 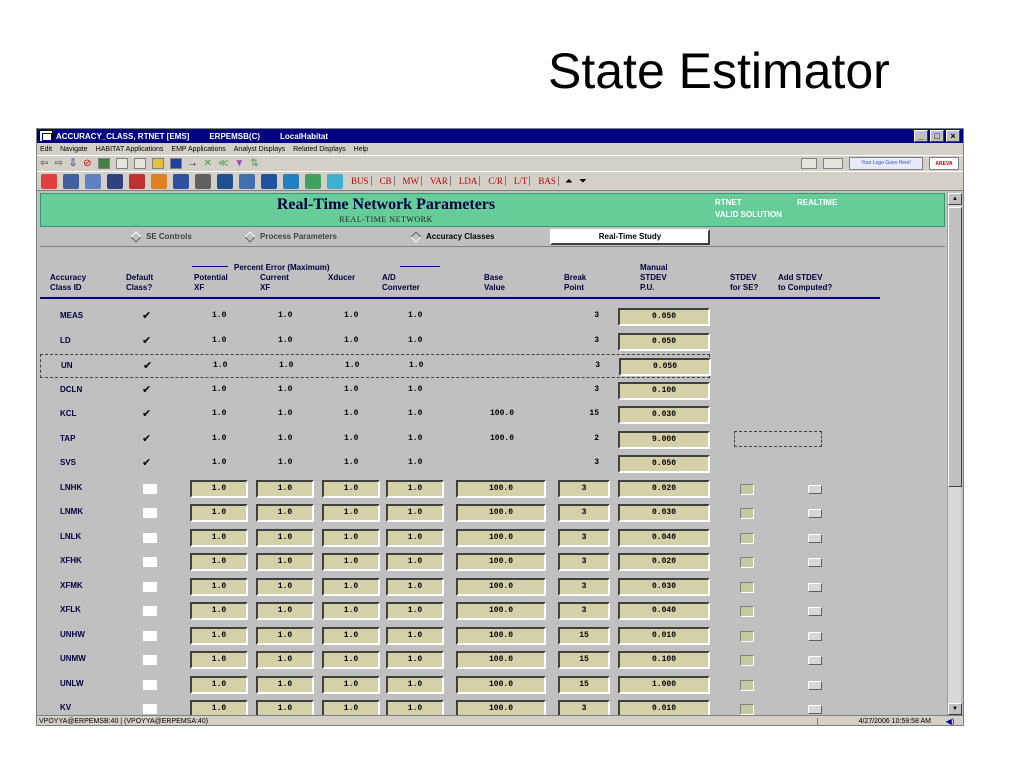 I want to click on clock-icon, so click(x=269, y=181).